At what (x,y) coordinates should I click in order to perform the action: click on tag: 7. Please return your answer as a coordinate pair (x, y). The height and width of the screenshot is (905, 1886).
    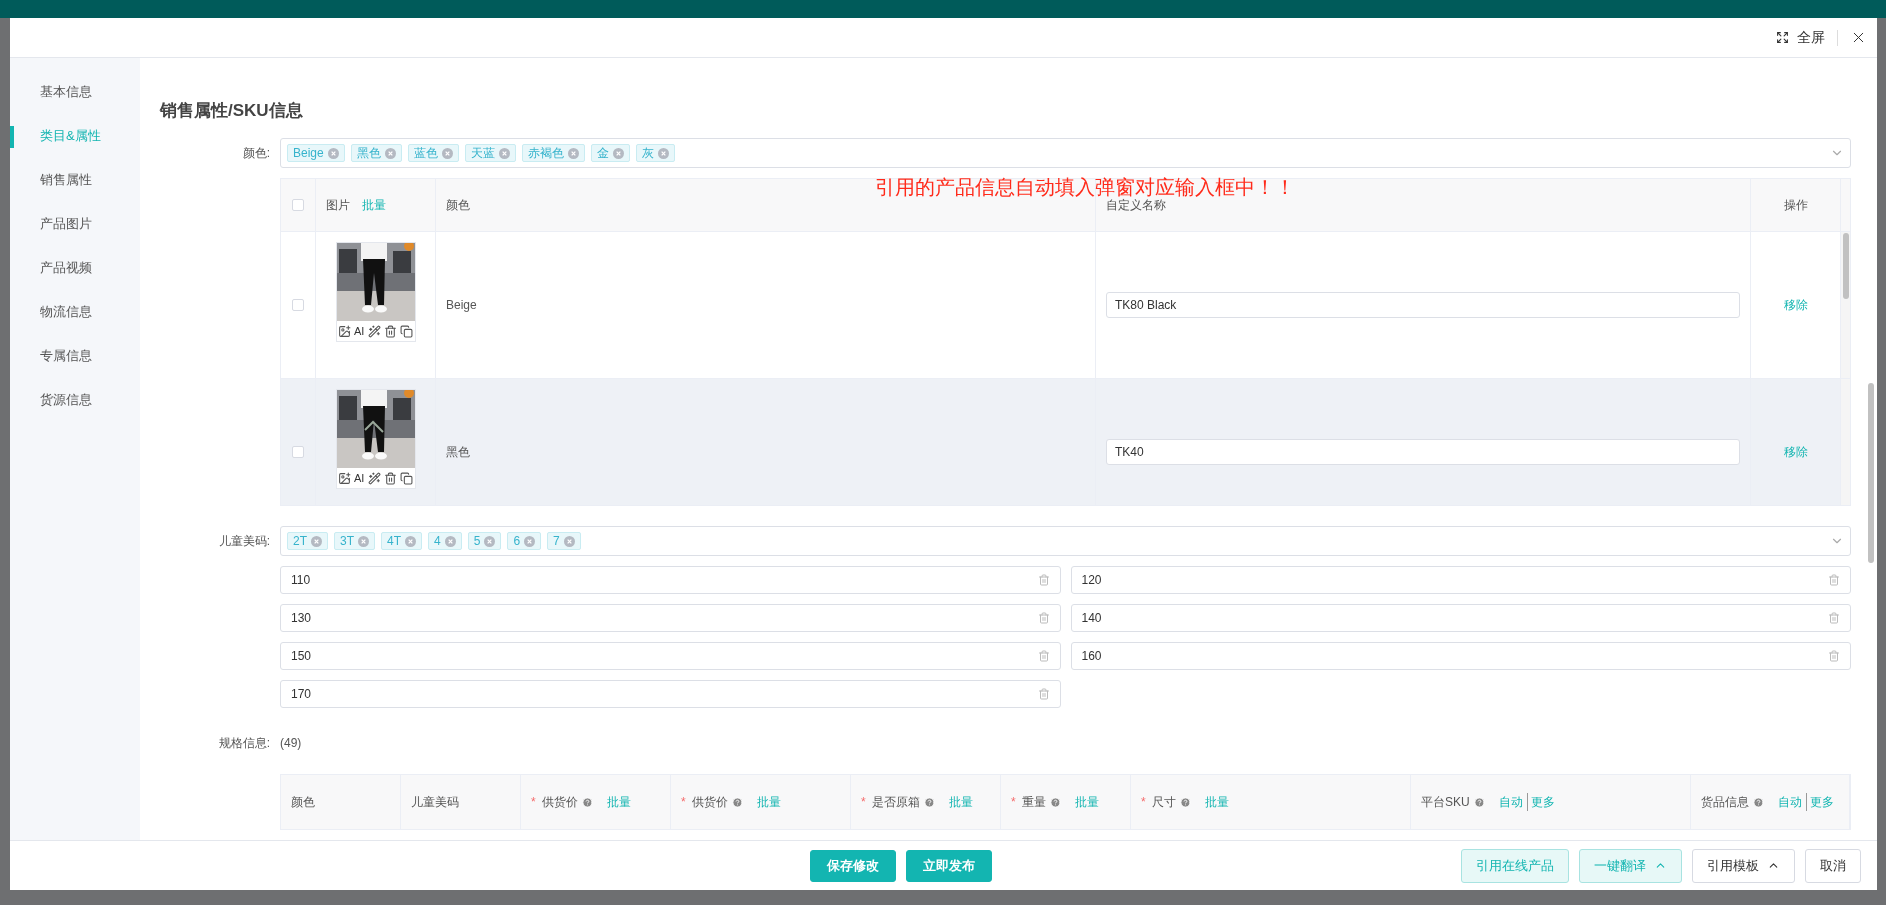
    Looking at the image, I should click on (564, 541).